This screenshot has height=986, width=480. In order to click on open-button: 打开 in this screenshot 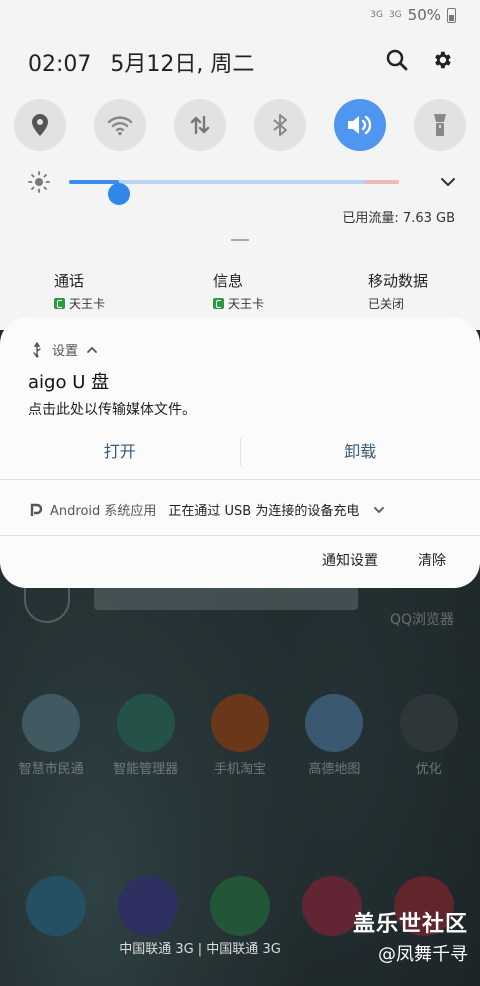, I will do `click(120, 452)`.